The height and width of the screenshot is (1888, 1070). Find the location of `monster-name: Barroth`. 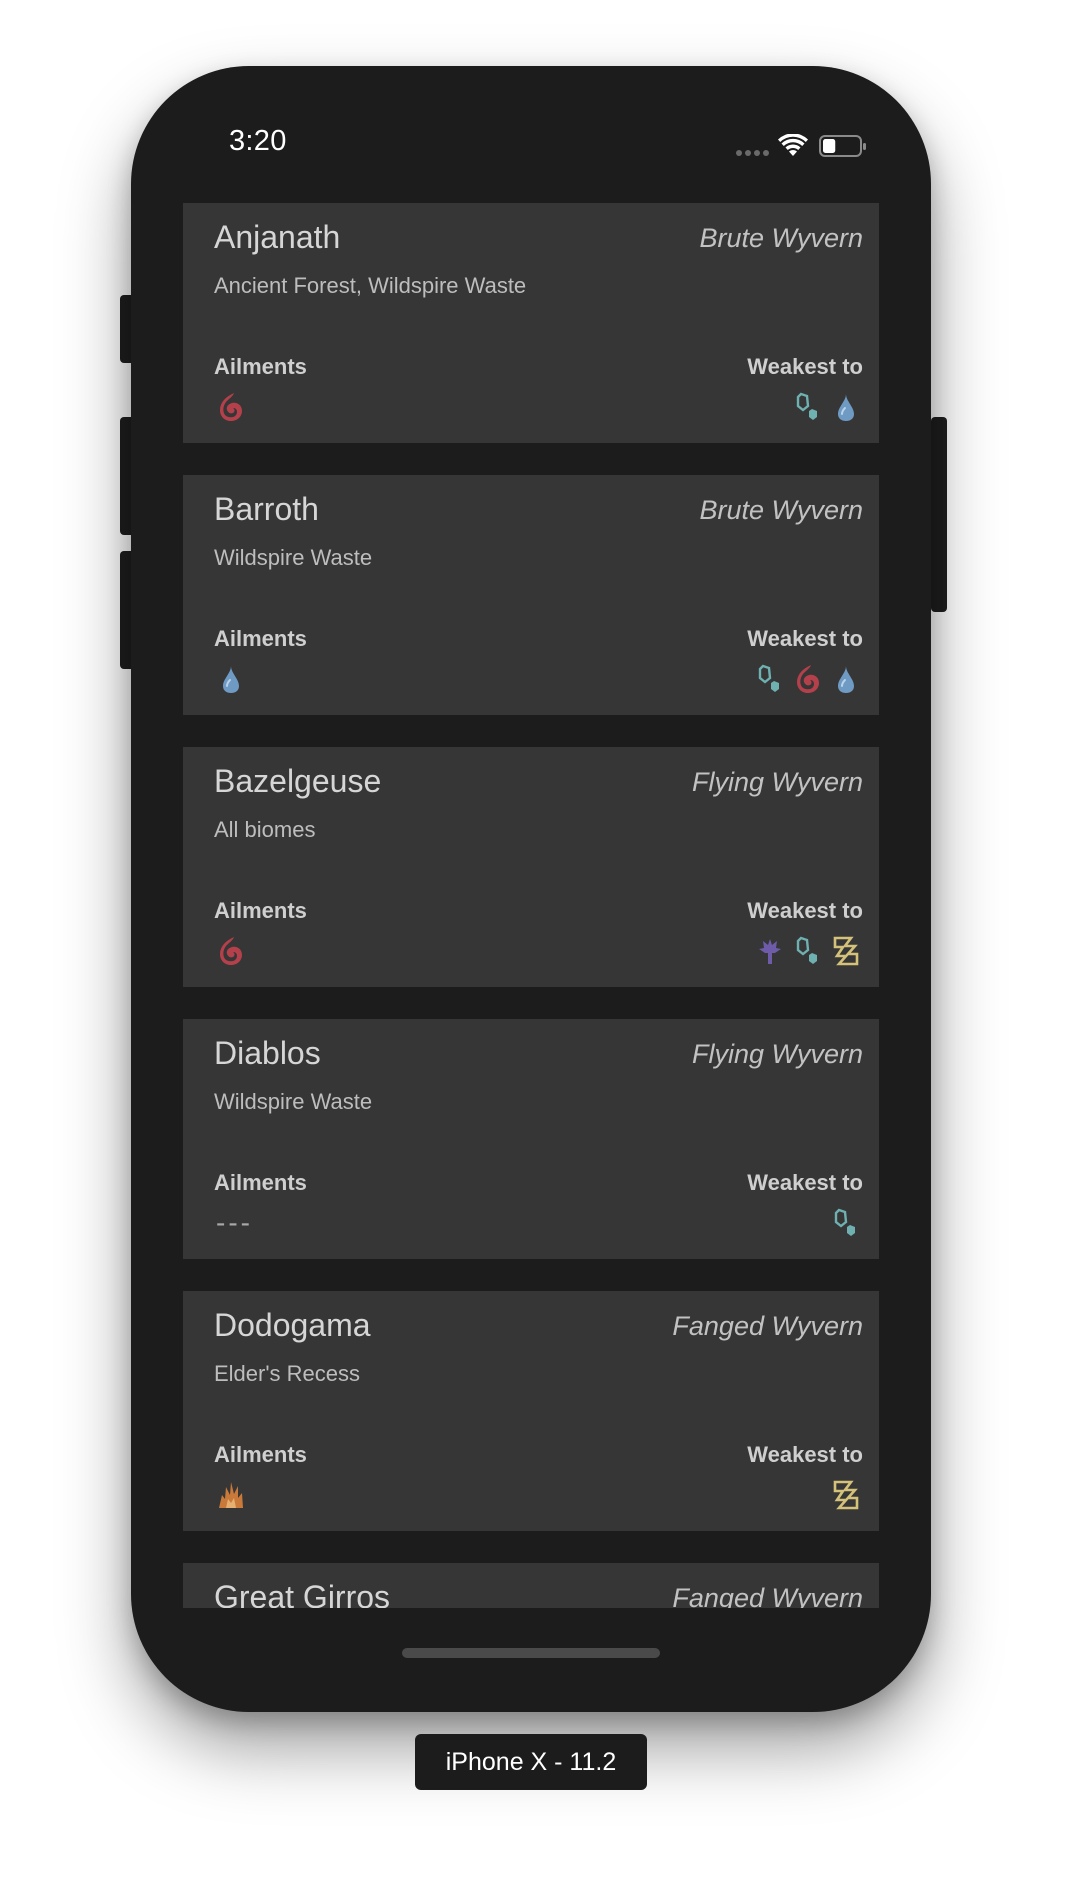

monster-name: Barroth is located at coordinates (266, 509).